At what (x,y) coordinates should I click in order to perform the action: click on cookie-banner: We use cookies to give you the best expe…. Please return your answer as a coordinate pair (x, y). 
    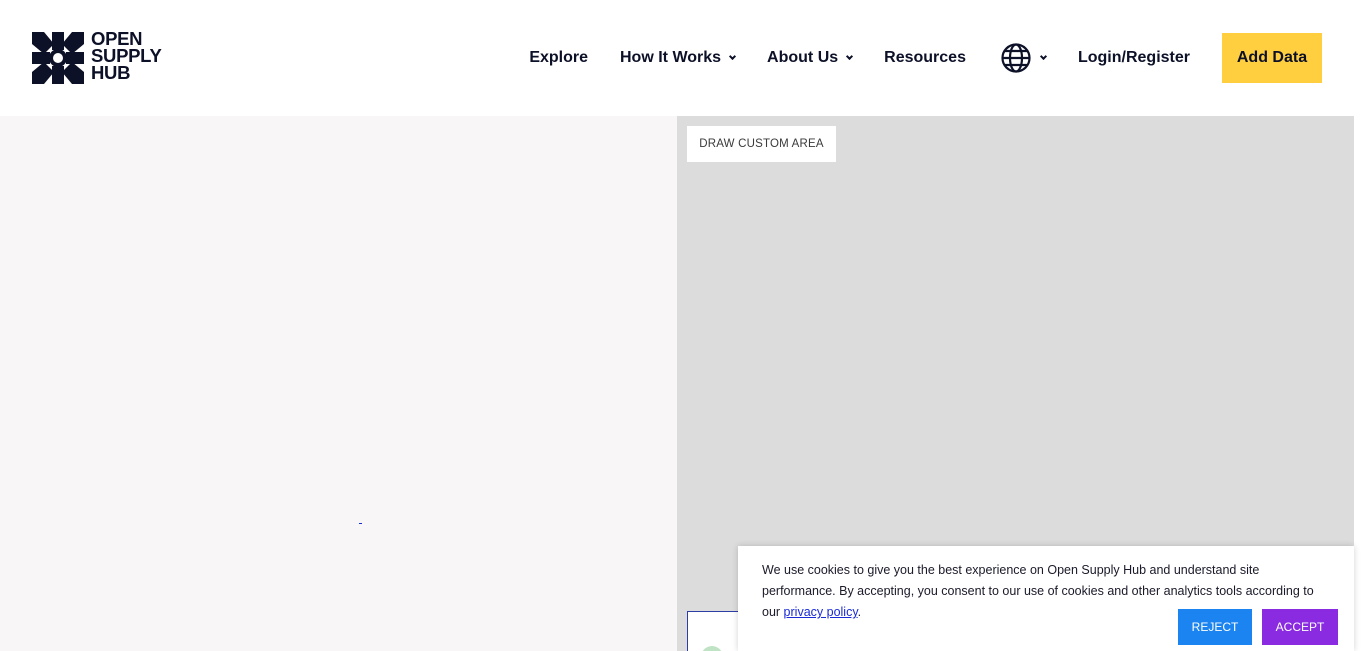
    Looking at the image, I should click on (1046, 598).